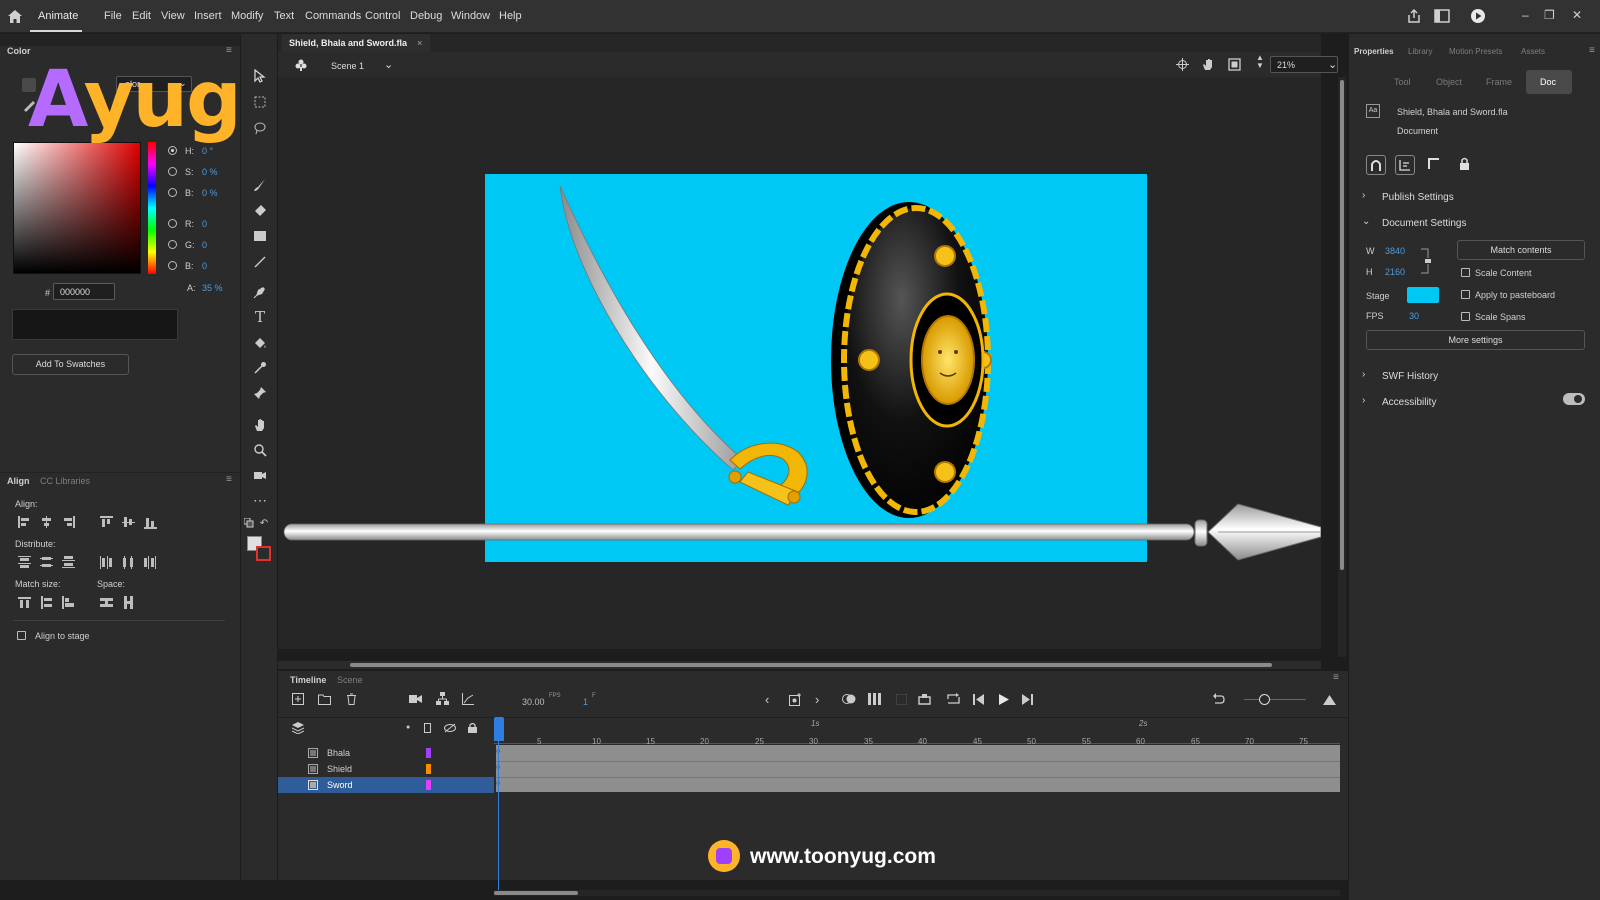  I want to click on document-tab: Shield, Bhala and Sword.fla ×, so click(356, 43).